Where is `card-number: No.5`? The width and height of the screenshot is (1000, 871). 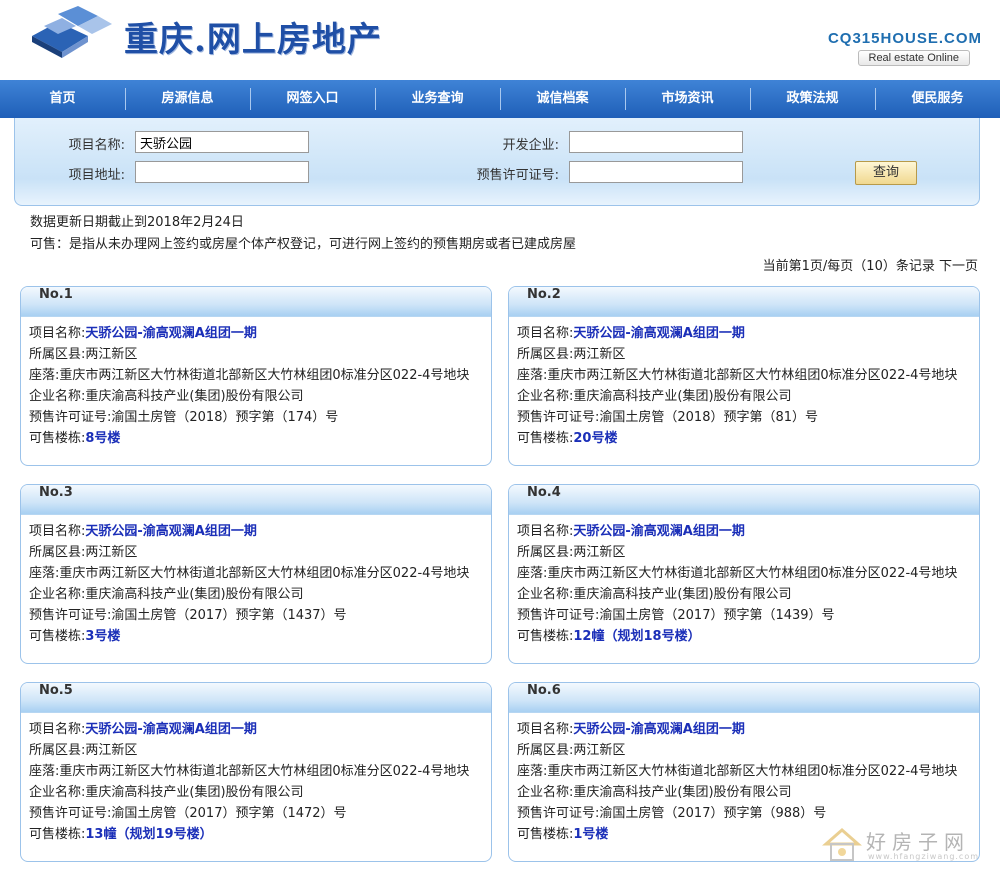
card-number: No.5 is located at coordinates (56, 690).